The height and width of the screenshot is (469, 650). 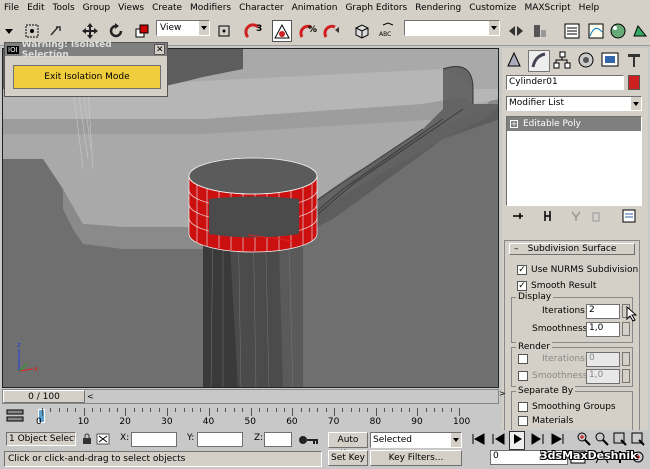 I want to click on angle-snap-icon, so click(x=282, y=31).